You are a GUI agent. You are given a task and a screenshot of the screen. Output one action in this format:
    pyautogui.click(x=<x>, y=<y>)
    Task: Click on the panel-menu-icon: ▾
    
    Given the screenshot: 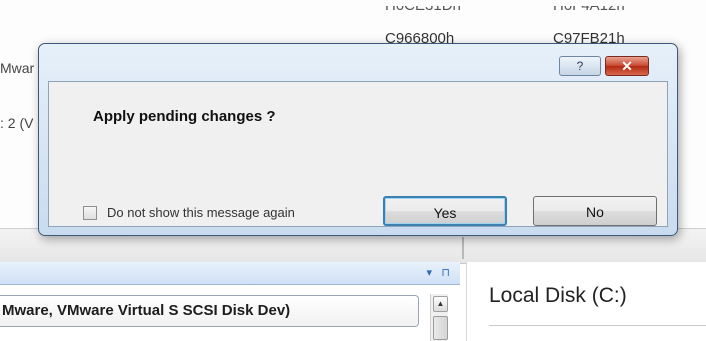 What is the action you would take?
    pyautogui.click(x=429, y=272)
    